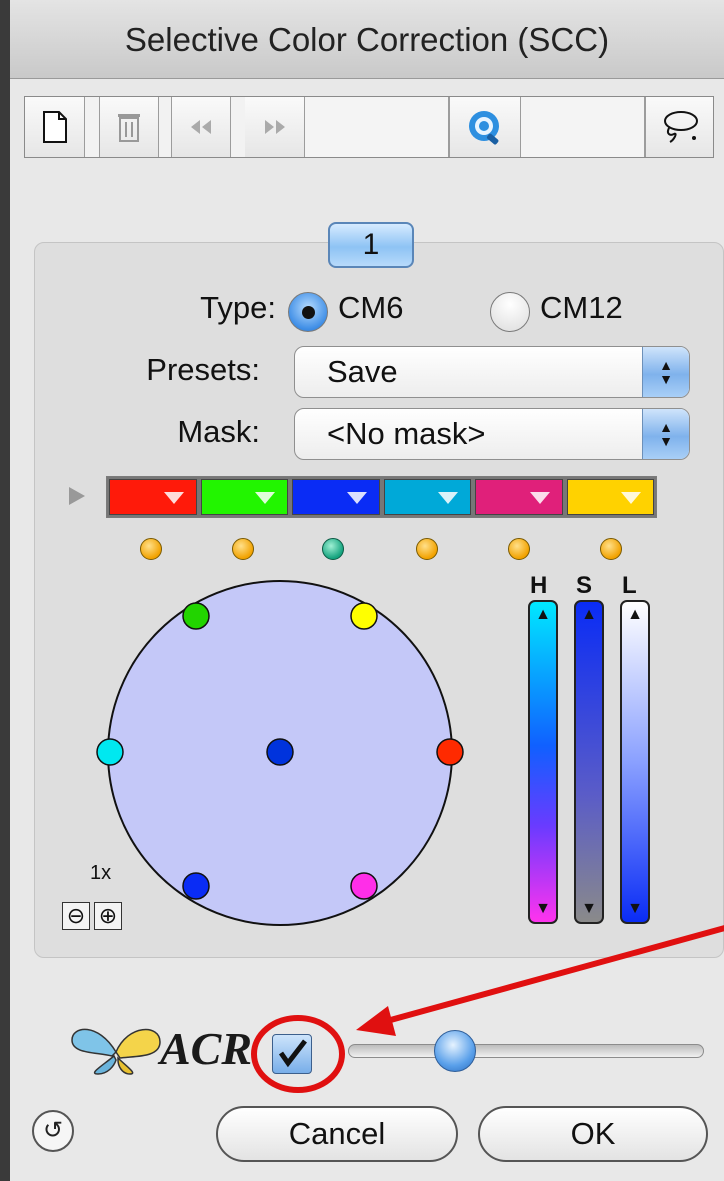 The width and height of the screenshot is (724, 1181). Describe the element at coordinates (101, 873) in the screenshot. I see `zoom-level: 1x` at that location.